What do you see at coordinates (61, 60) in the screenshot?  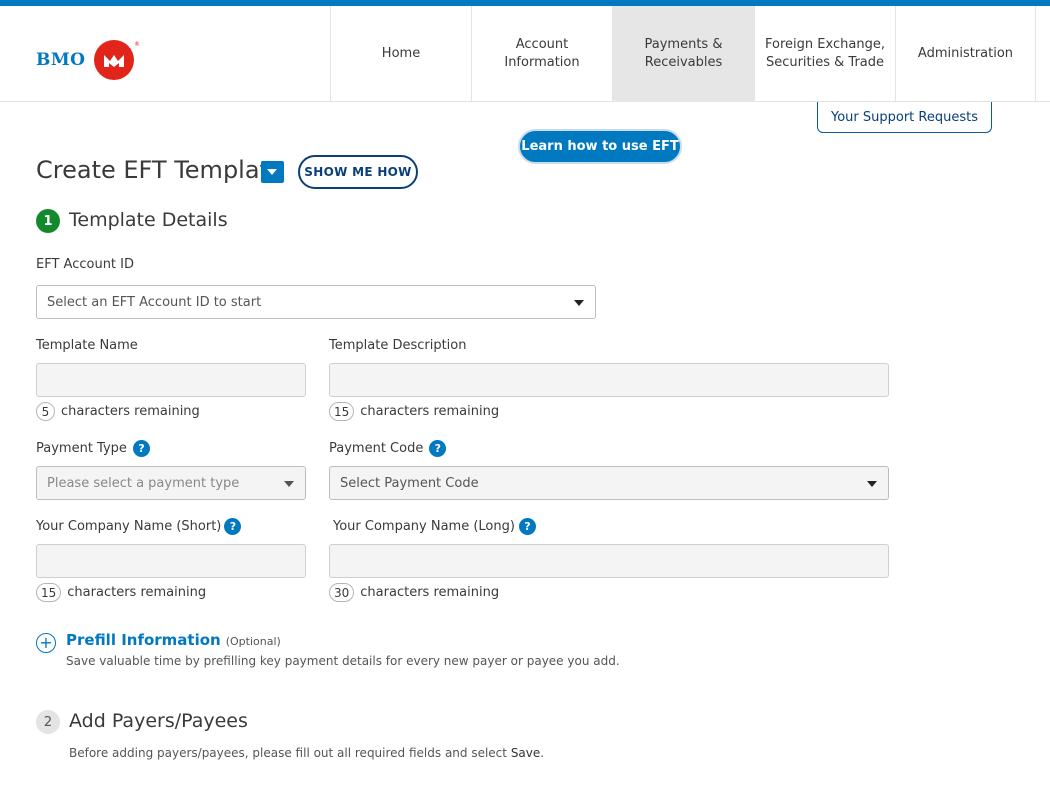 I see `logo-text: BMO` at bounding box center [61, 60].